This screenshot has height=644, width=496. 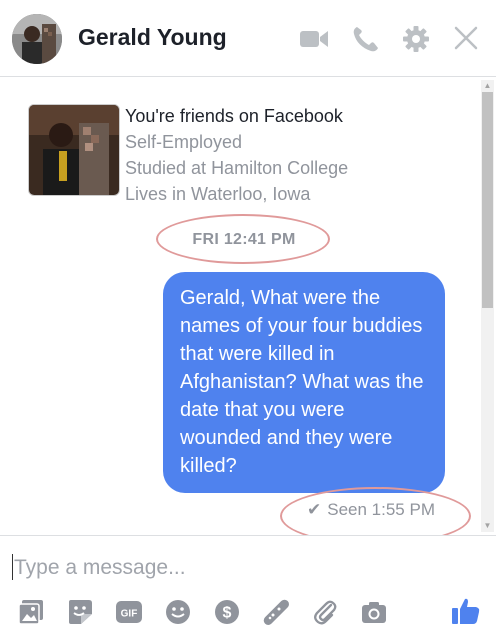 I want to click on checkmark-icon: ✔, so click(x=314, y=509).